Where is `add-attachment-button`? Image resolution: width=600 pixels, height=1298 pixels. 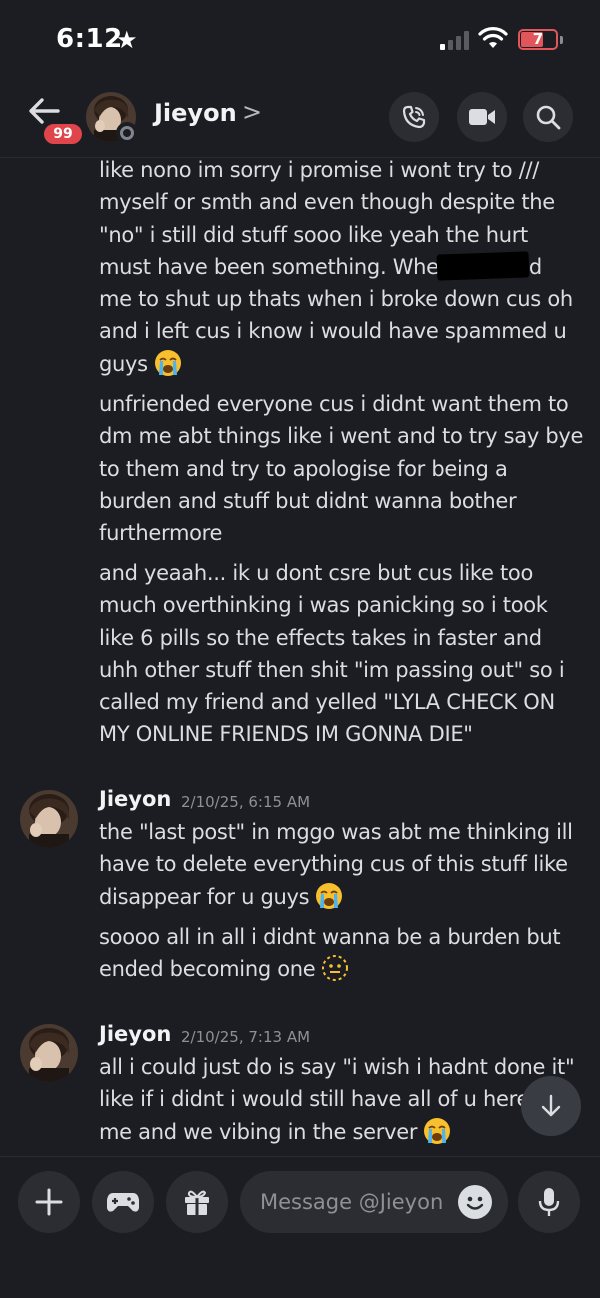 add-attachment-button is located at coordinates (49, 1202).